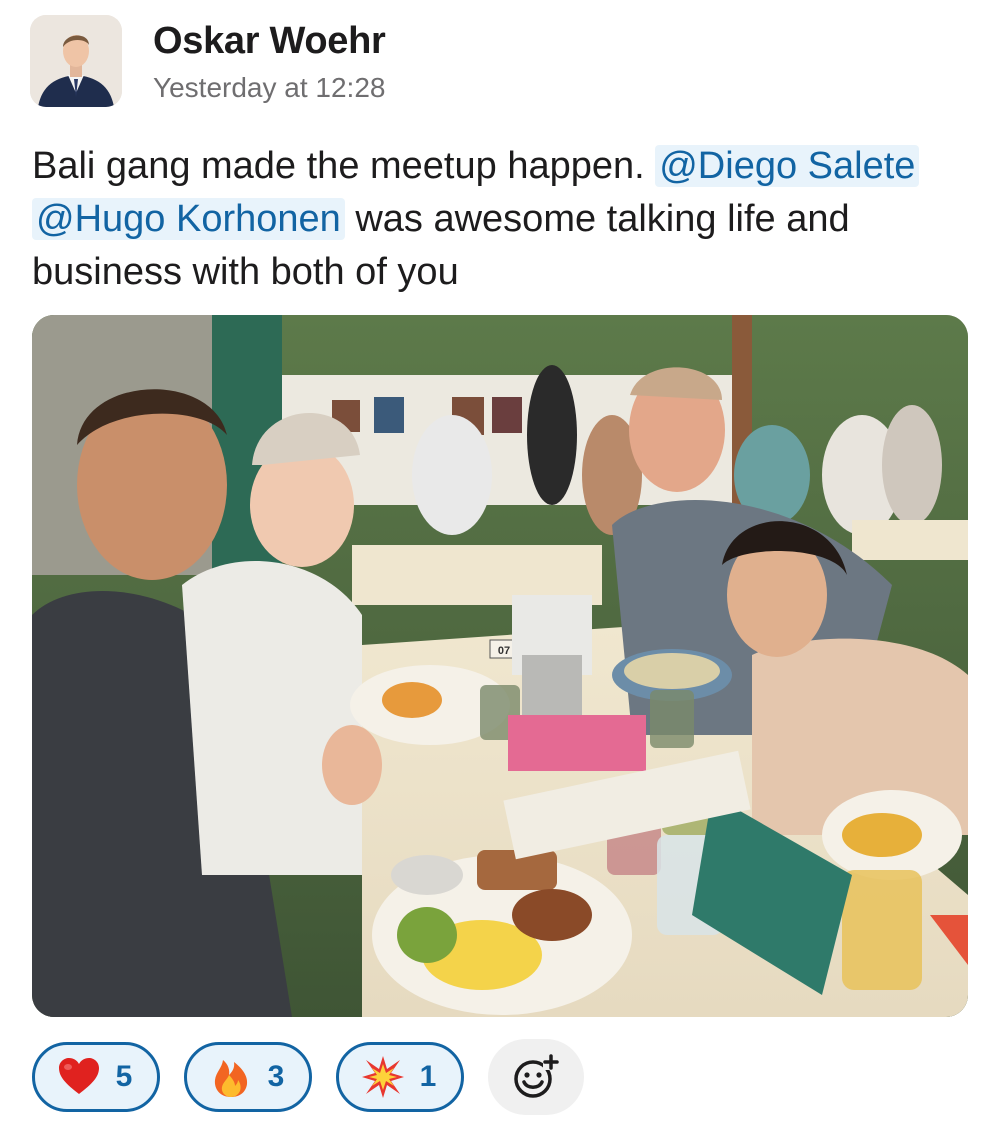  I want to click on reactions-bar: 5 3 1, so click(308, 1077).